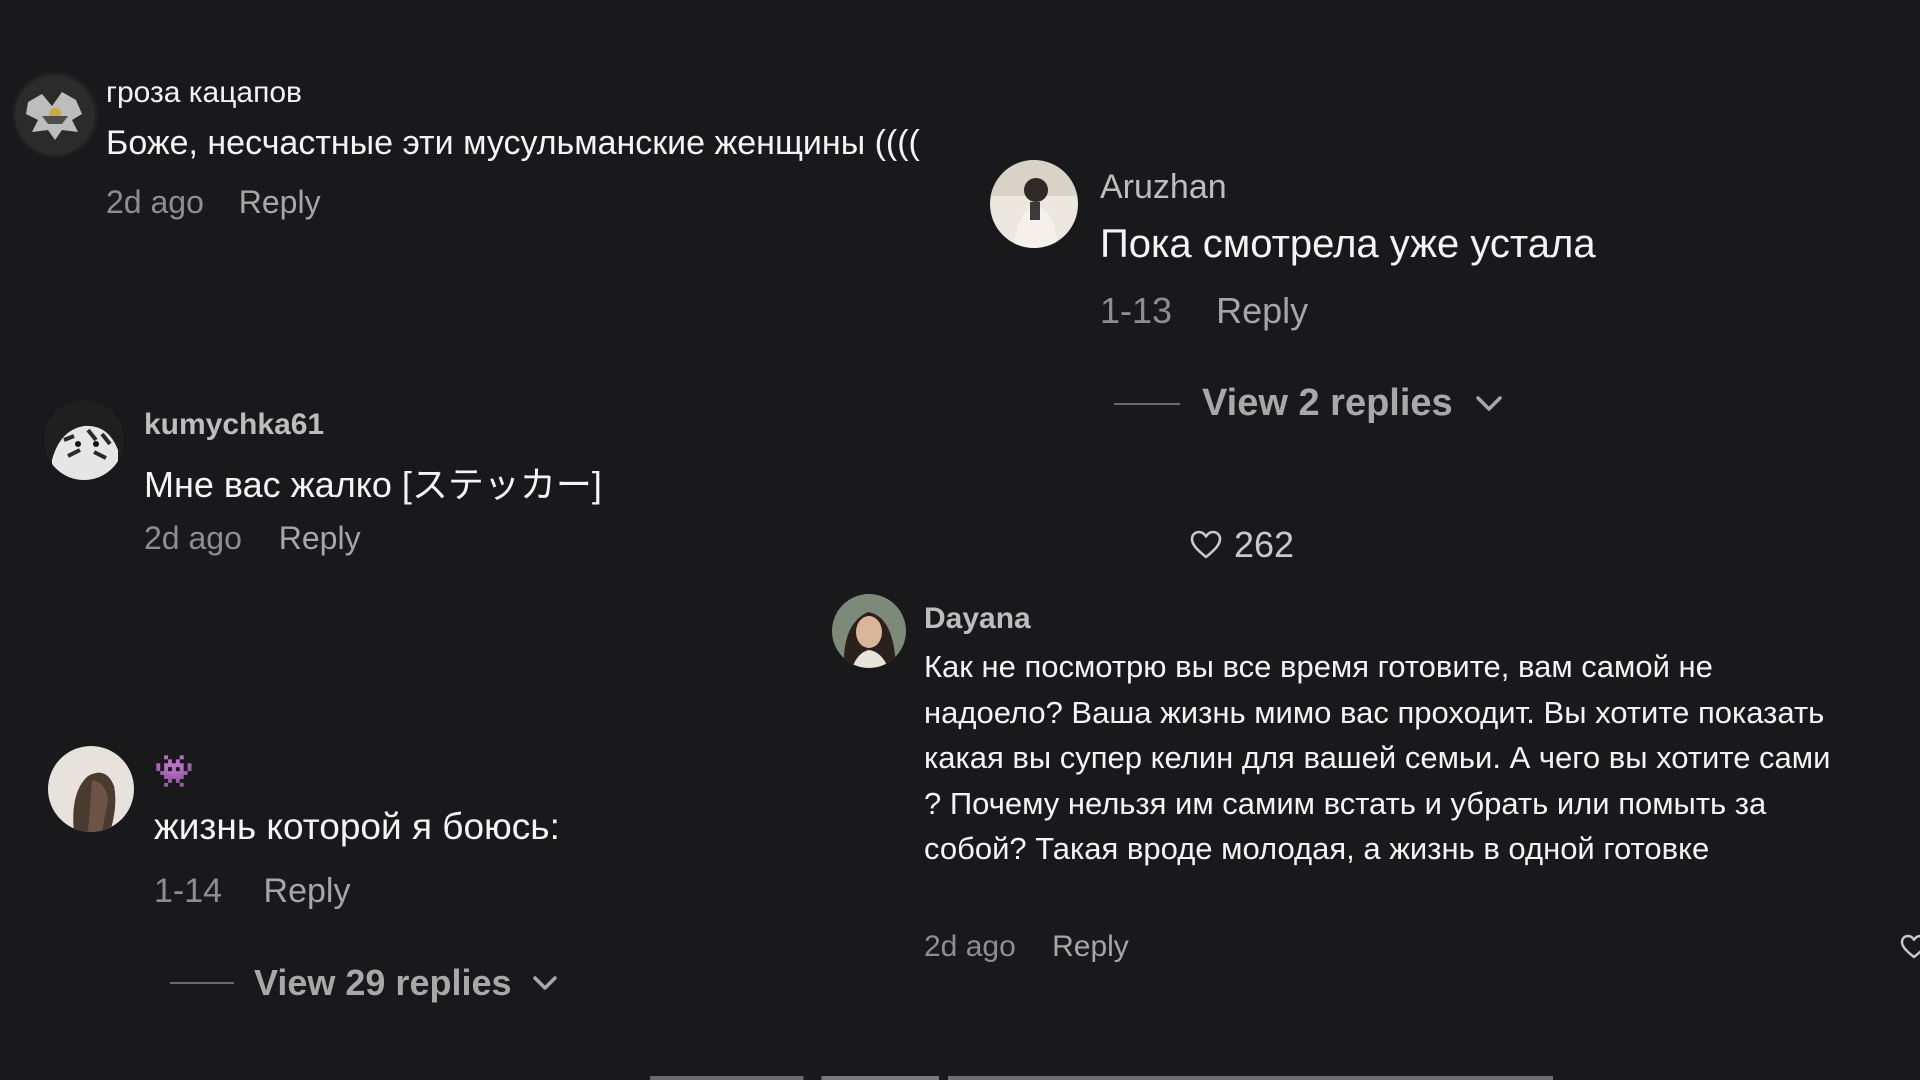 The width and height of the screenshot is (1920, 1080). What do you see at coordinates (1204, 311) in the screenshot?
I see `comment-meta: 1-13 Reply` at bounding box center [1204, 311].